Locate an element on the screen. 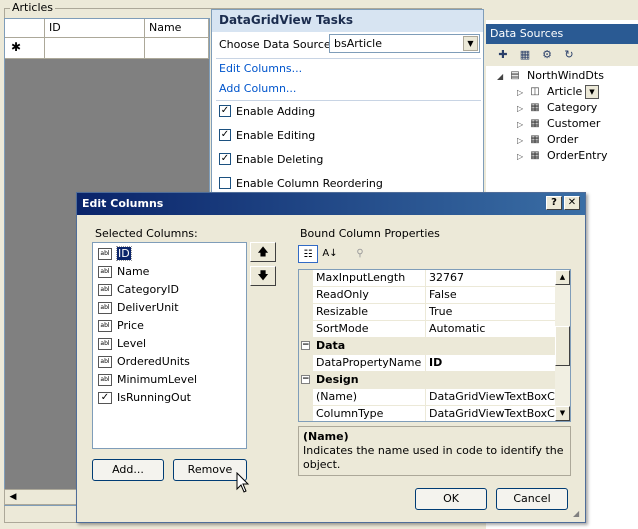  grid-horizontal-scrollbar: ◀ is located at coordinates (41, 497).